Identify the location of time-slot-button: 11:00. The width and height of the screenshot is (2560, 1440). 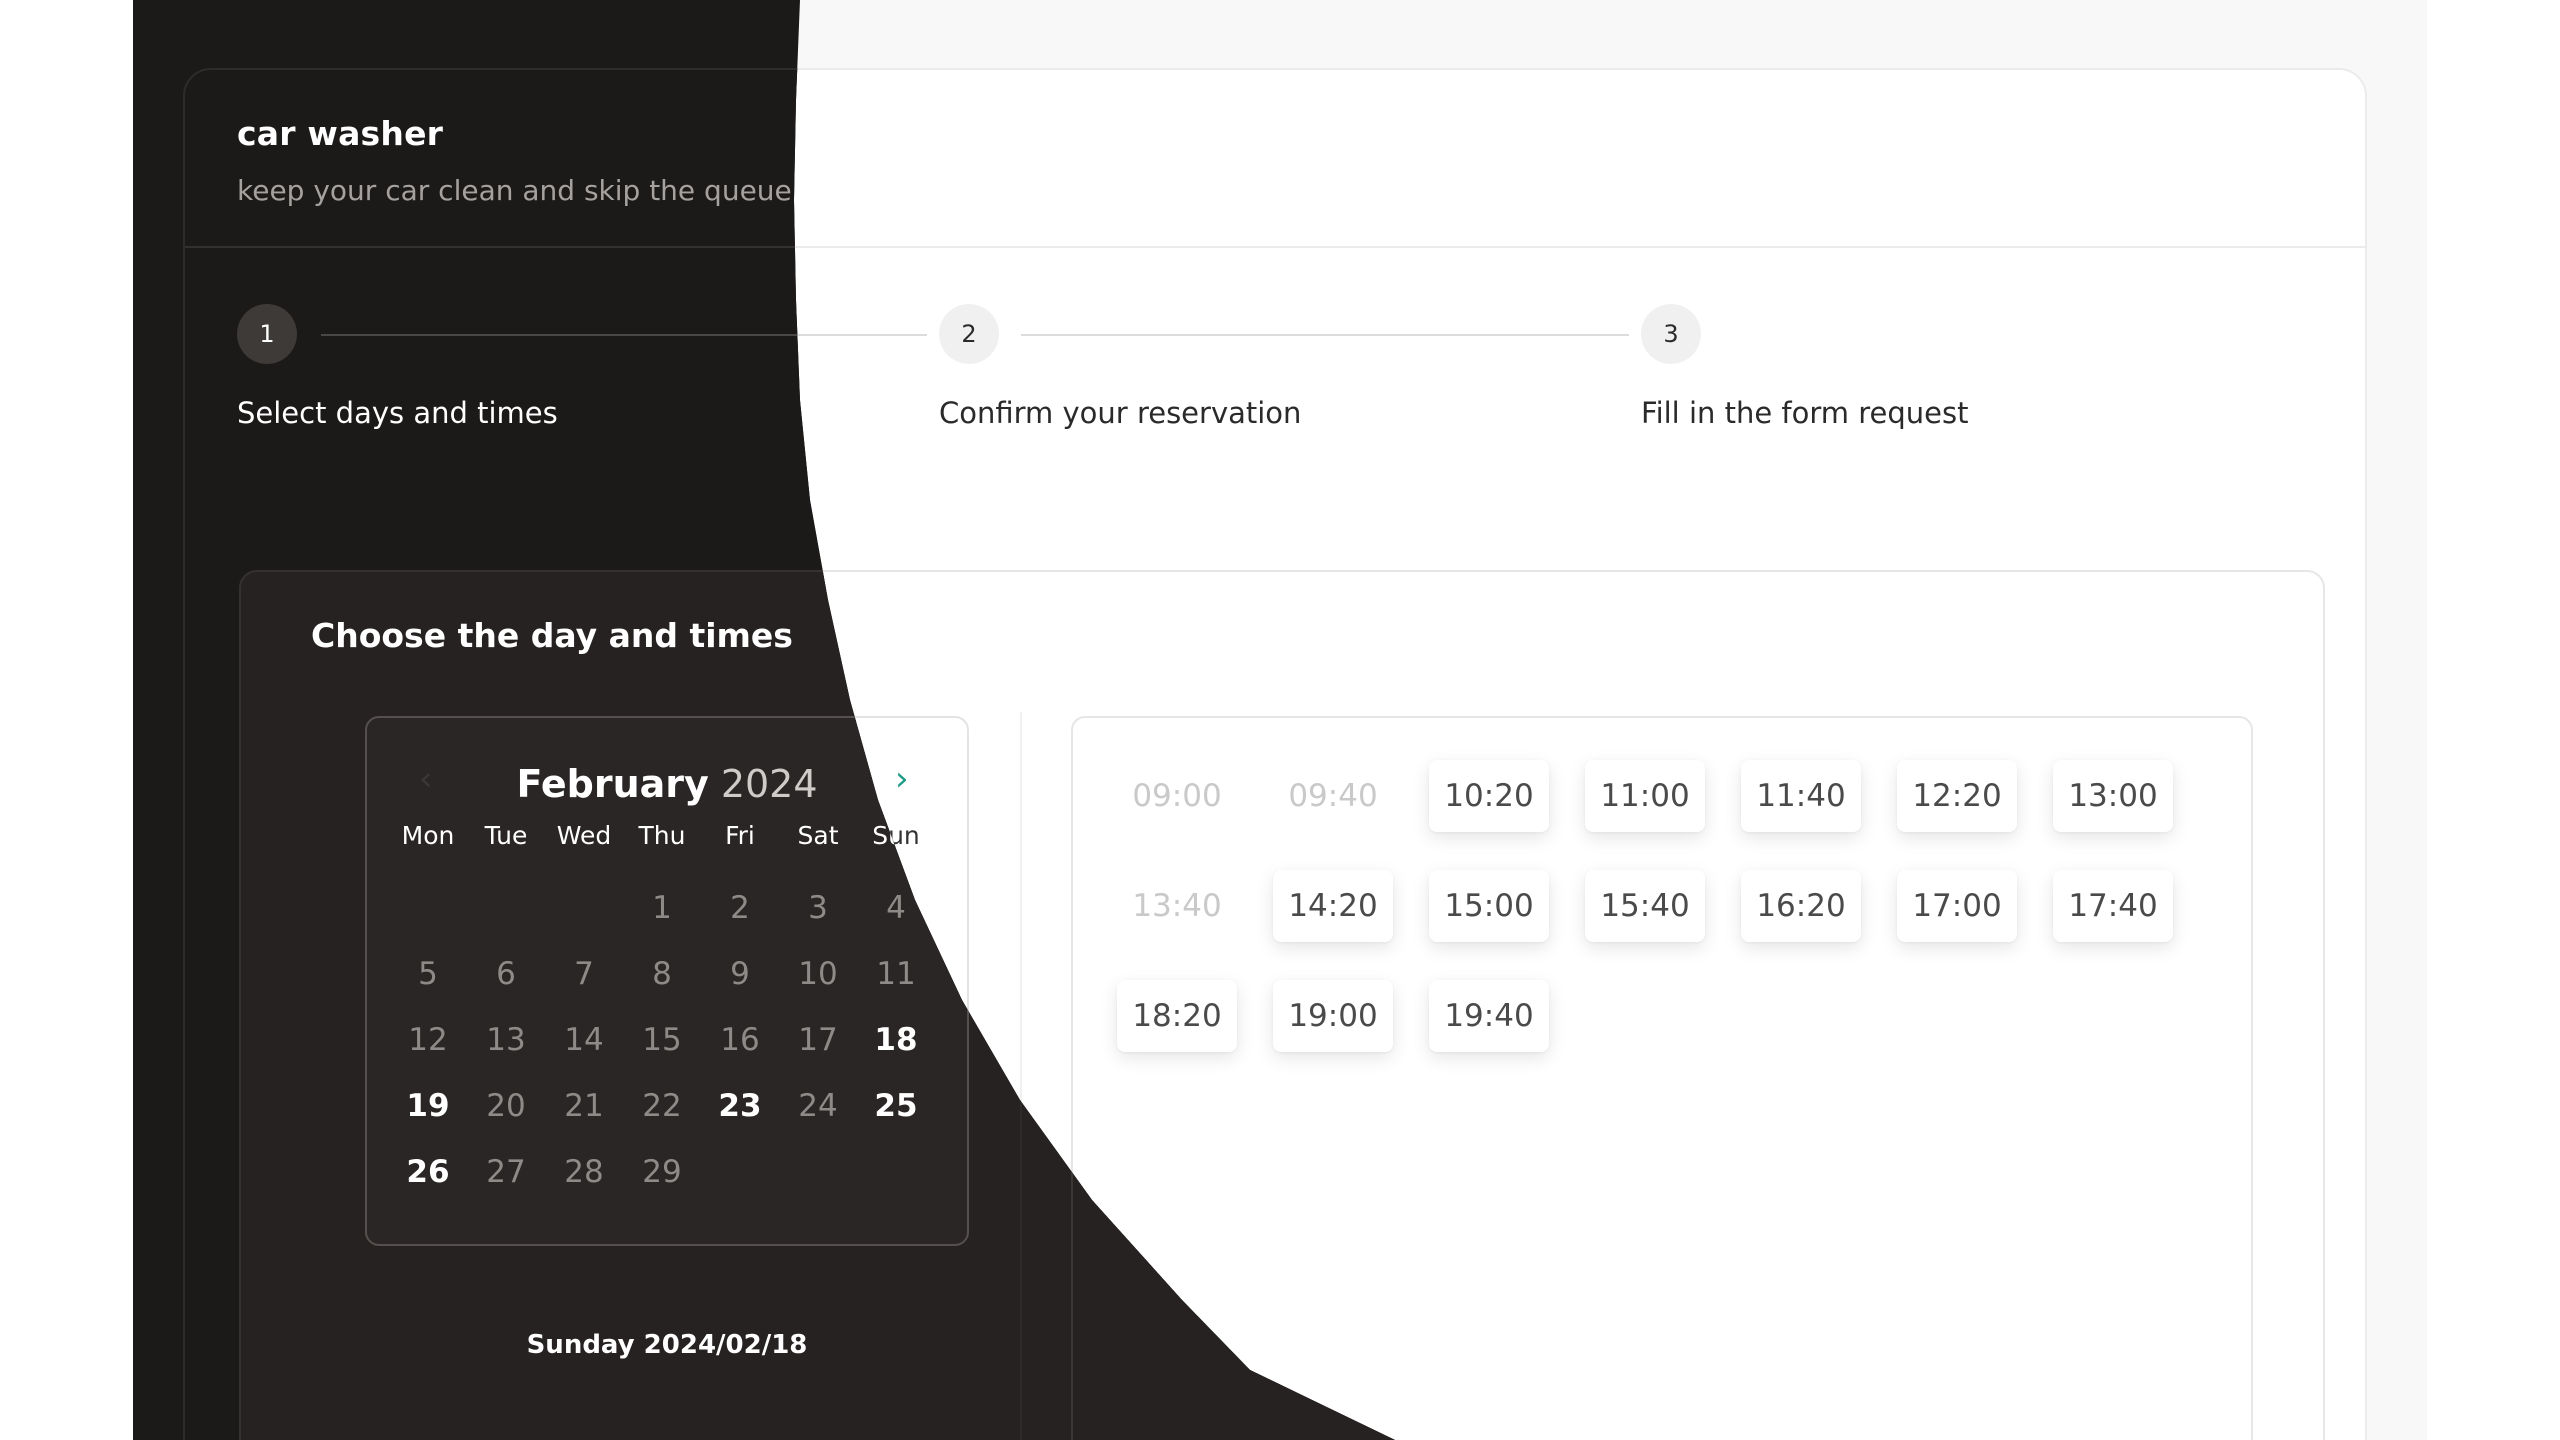
(1645, 796).